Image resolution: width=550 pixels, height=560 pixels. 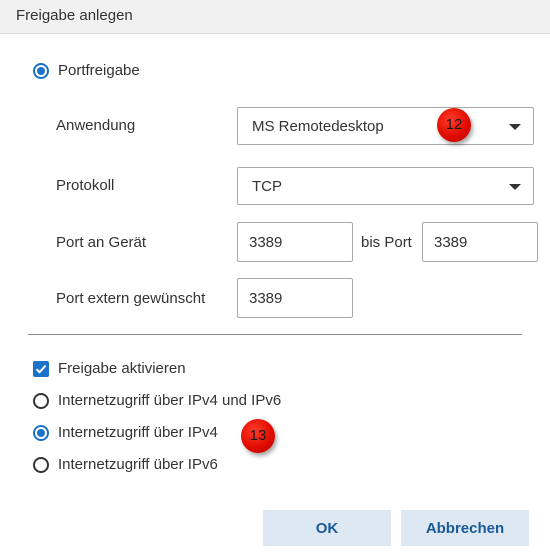 What do you see at coordinates (295, 242) in the screenshot?
I see `port-device-from-input` at bounding box center [295, 242].